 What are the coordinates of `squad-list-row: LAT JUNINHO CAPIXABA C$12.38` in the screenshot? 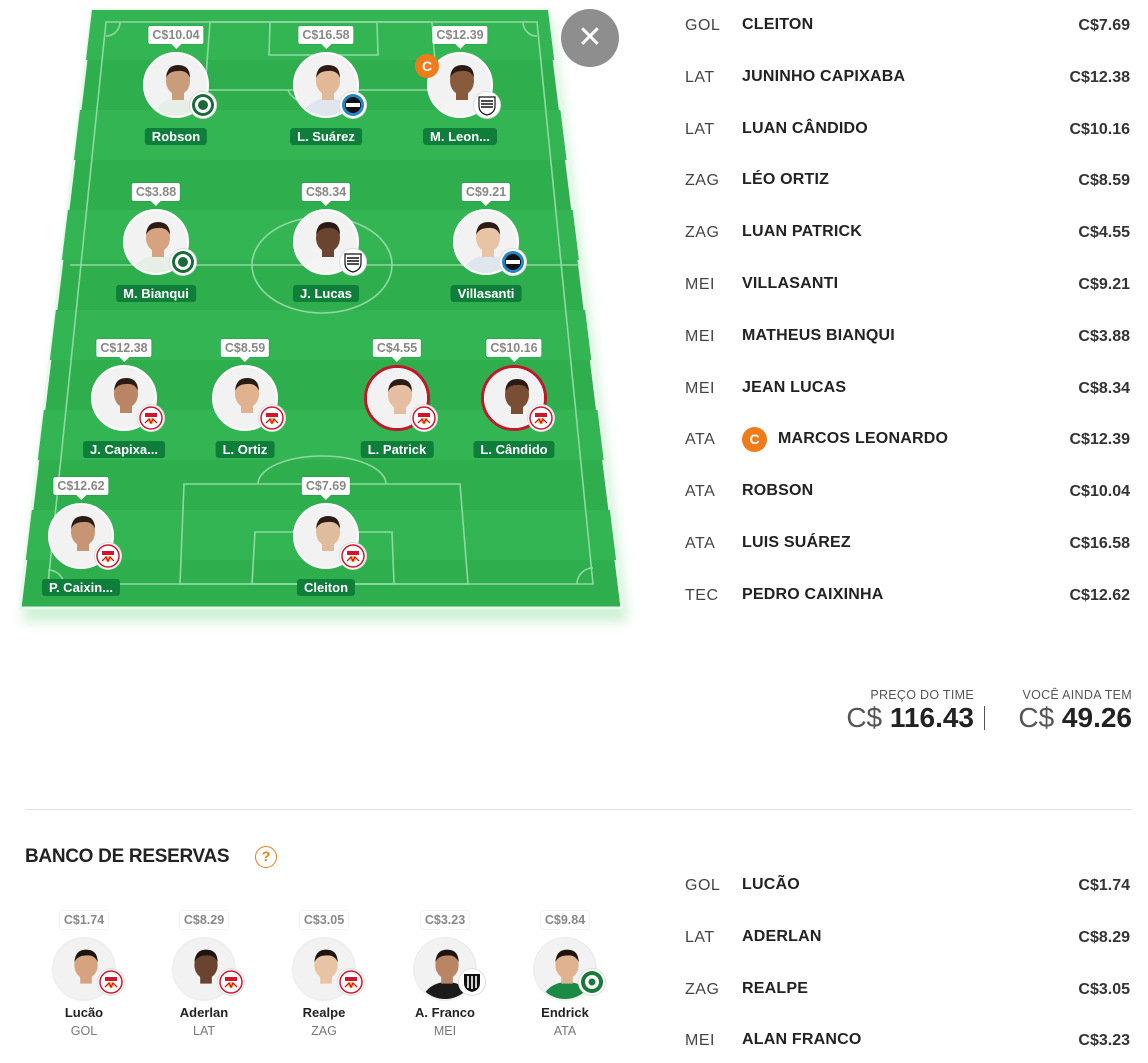 It's located at (907, 78).